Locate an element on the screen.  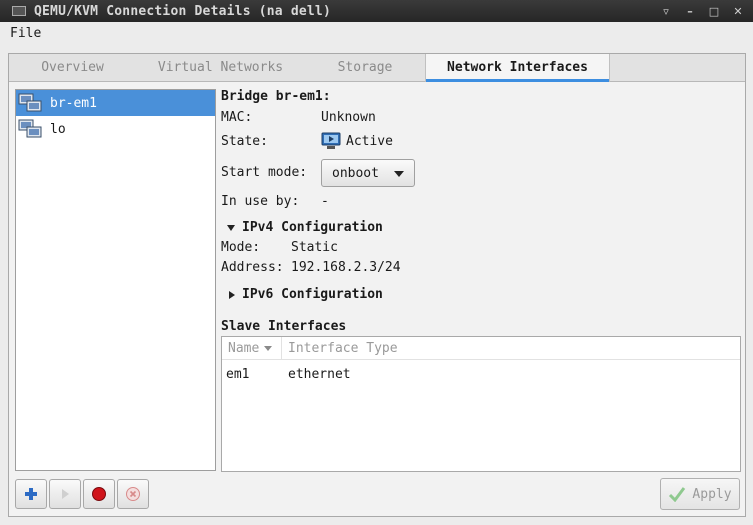
table-header: Name Interface Type is located at coordinates (481, 348).